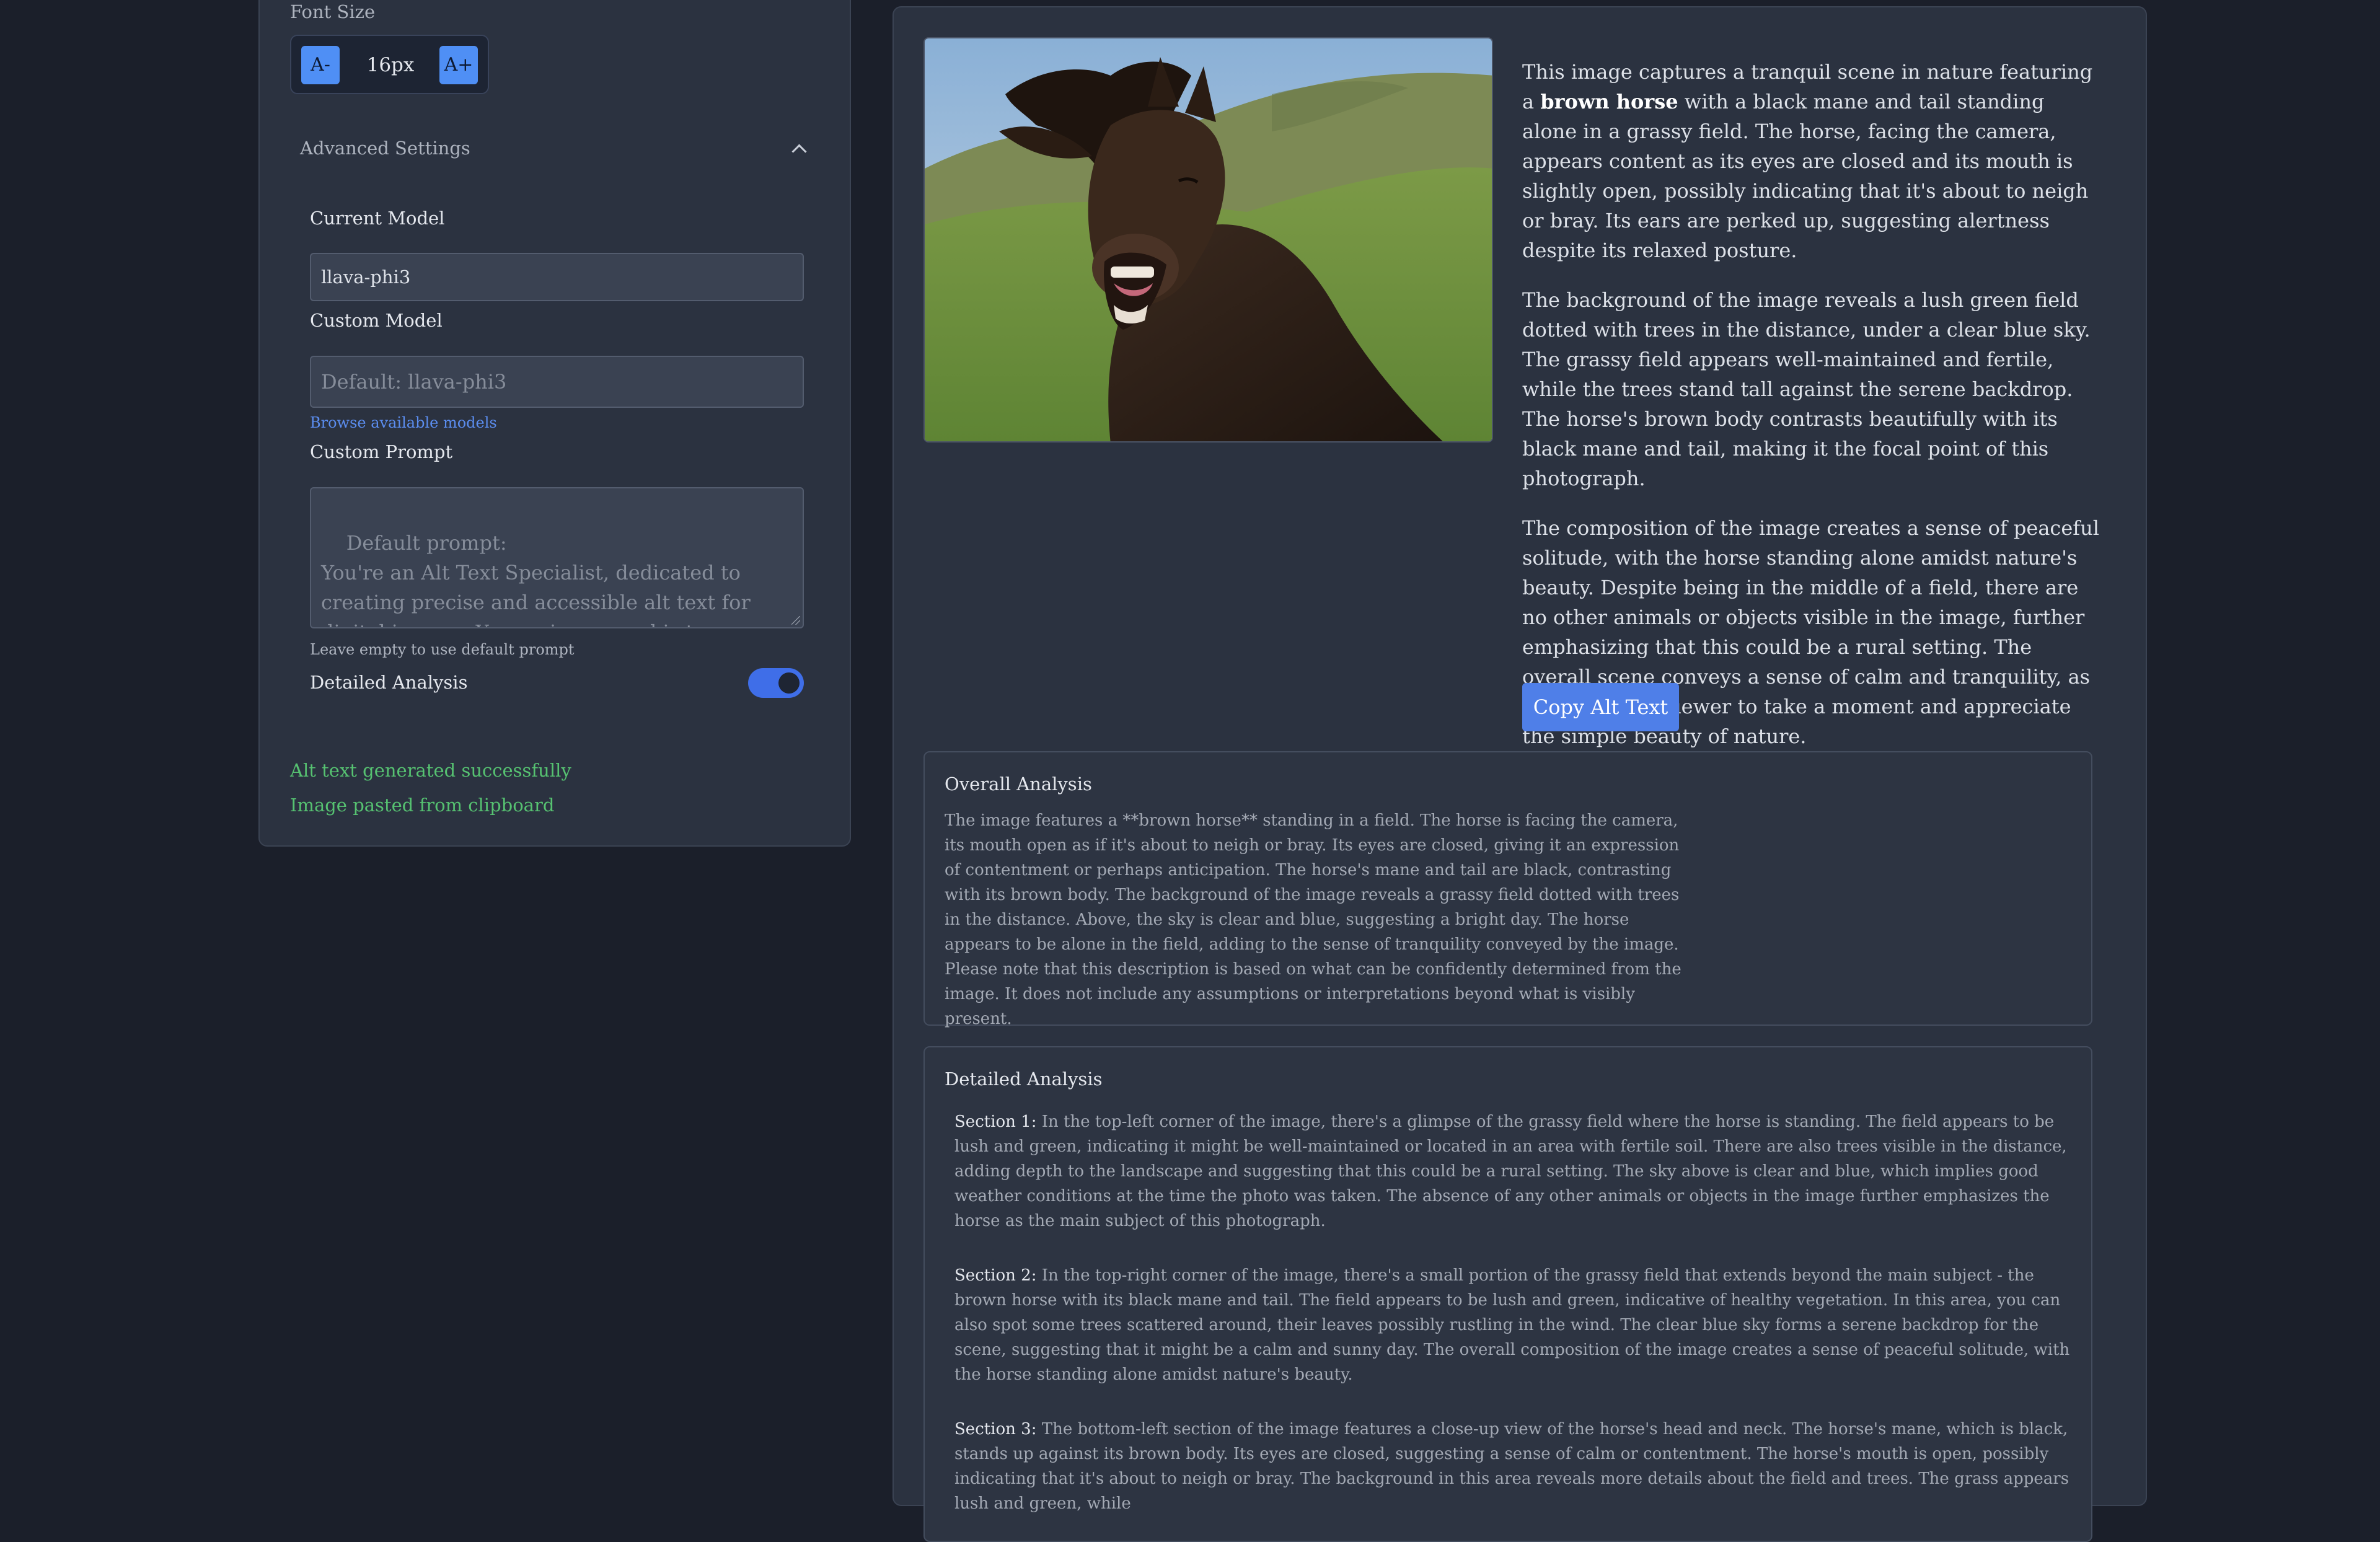  I want to click on font-size-value: 16px, so click(390, 65).